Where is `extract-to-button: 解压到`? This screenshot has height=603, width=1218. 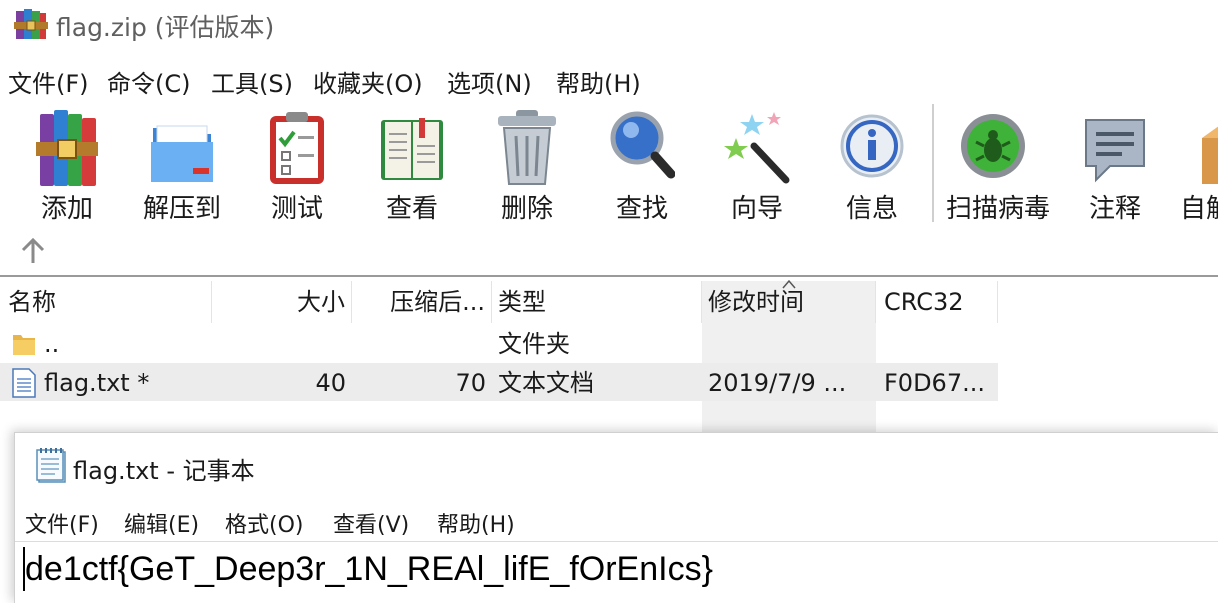 extract-to-button: 解压到 is located at coordinates (182, 165).